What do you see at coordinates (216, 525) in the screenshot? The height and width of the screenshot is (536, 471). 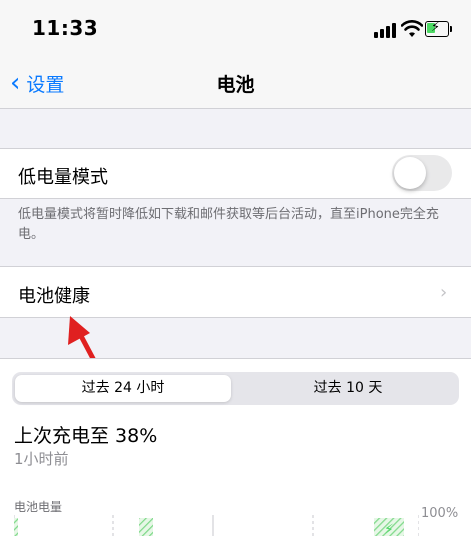 I see `battery-level-chart: ⚡` at bounding box center [216, 525].